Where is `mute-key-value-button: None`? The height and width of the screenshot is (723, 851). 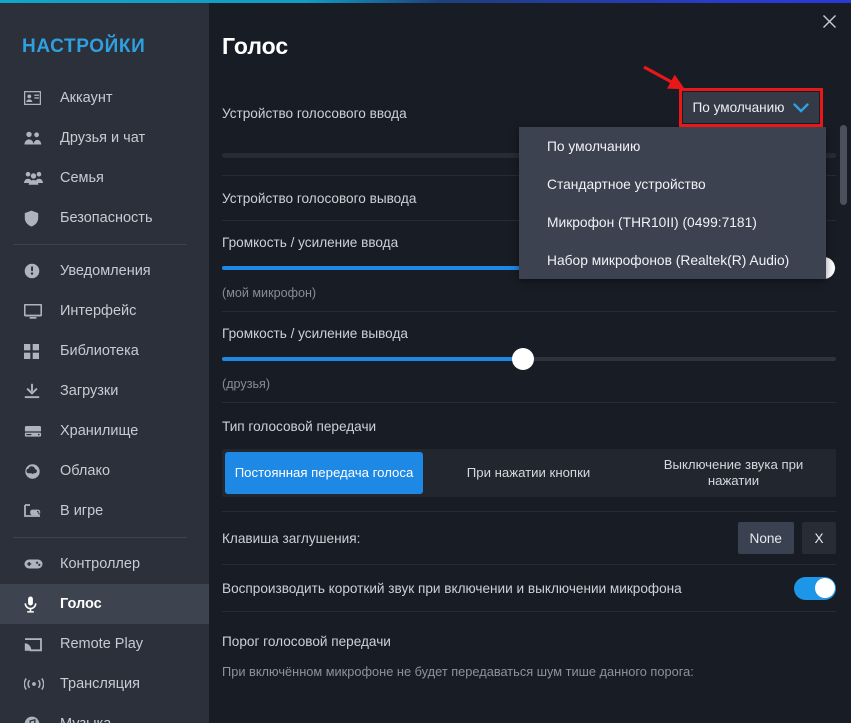 mute-key-value-button: None is located at coordinates (765, 538).